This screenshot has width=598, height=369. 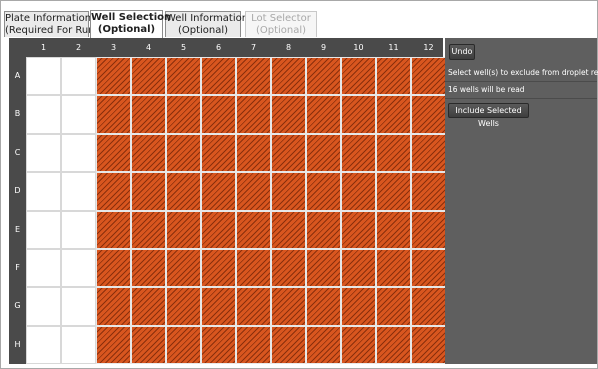 I want to click on well-G11, so click(x=393, y=306).